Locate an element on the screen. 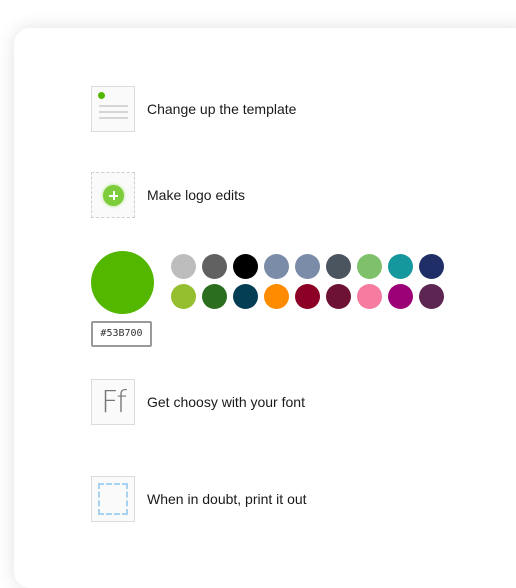  change-template-label: Change up the template is located at coordinates (222, 109).